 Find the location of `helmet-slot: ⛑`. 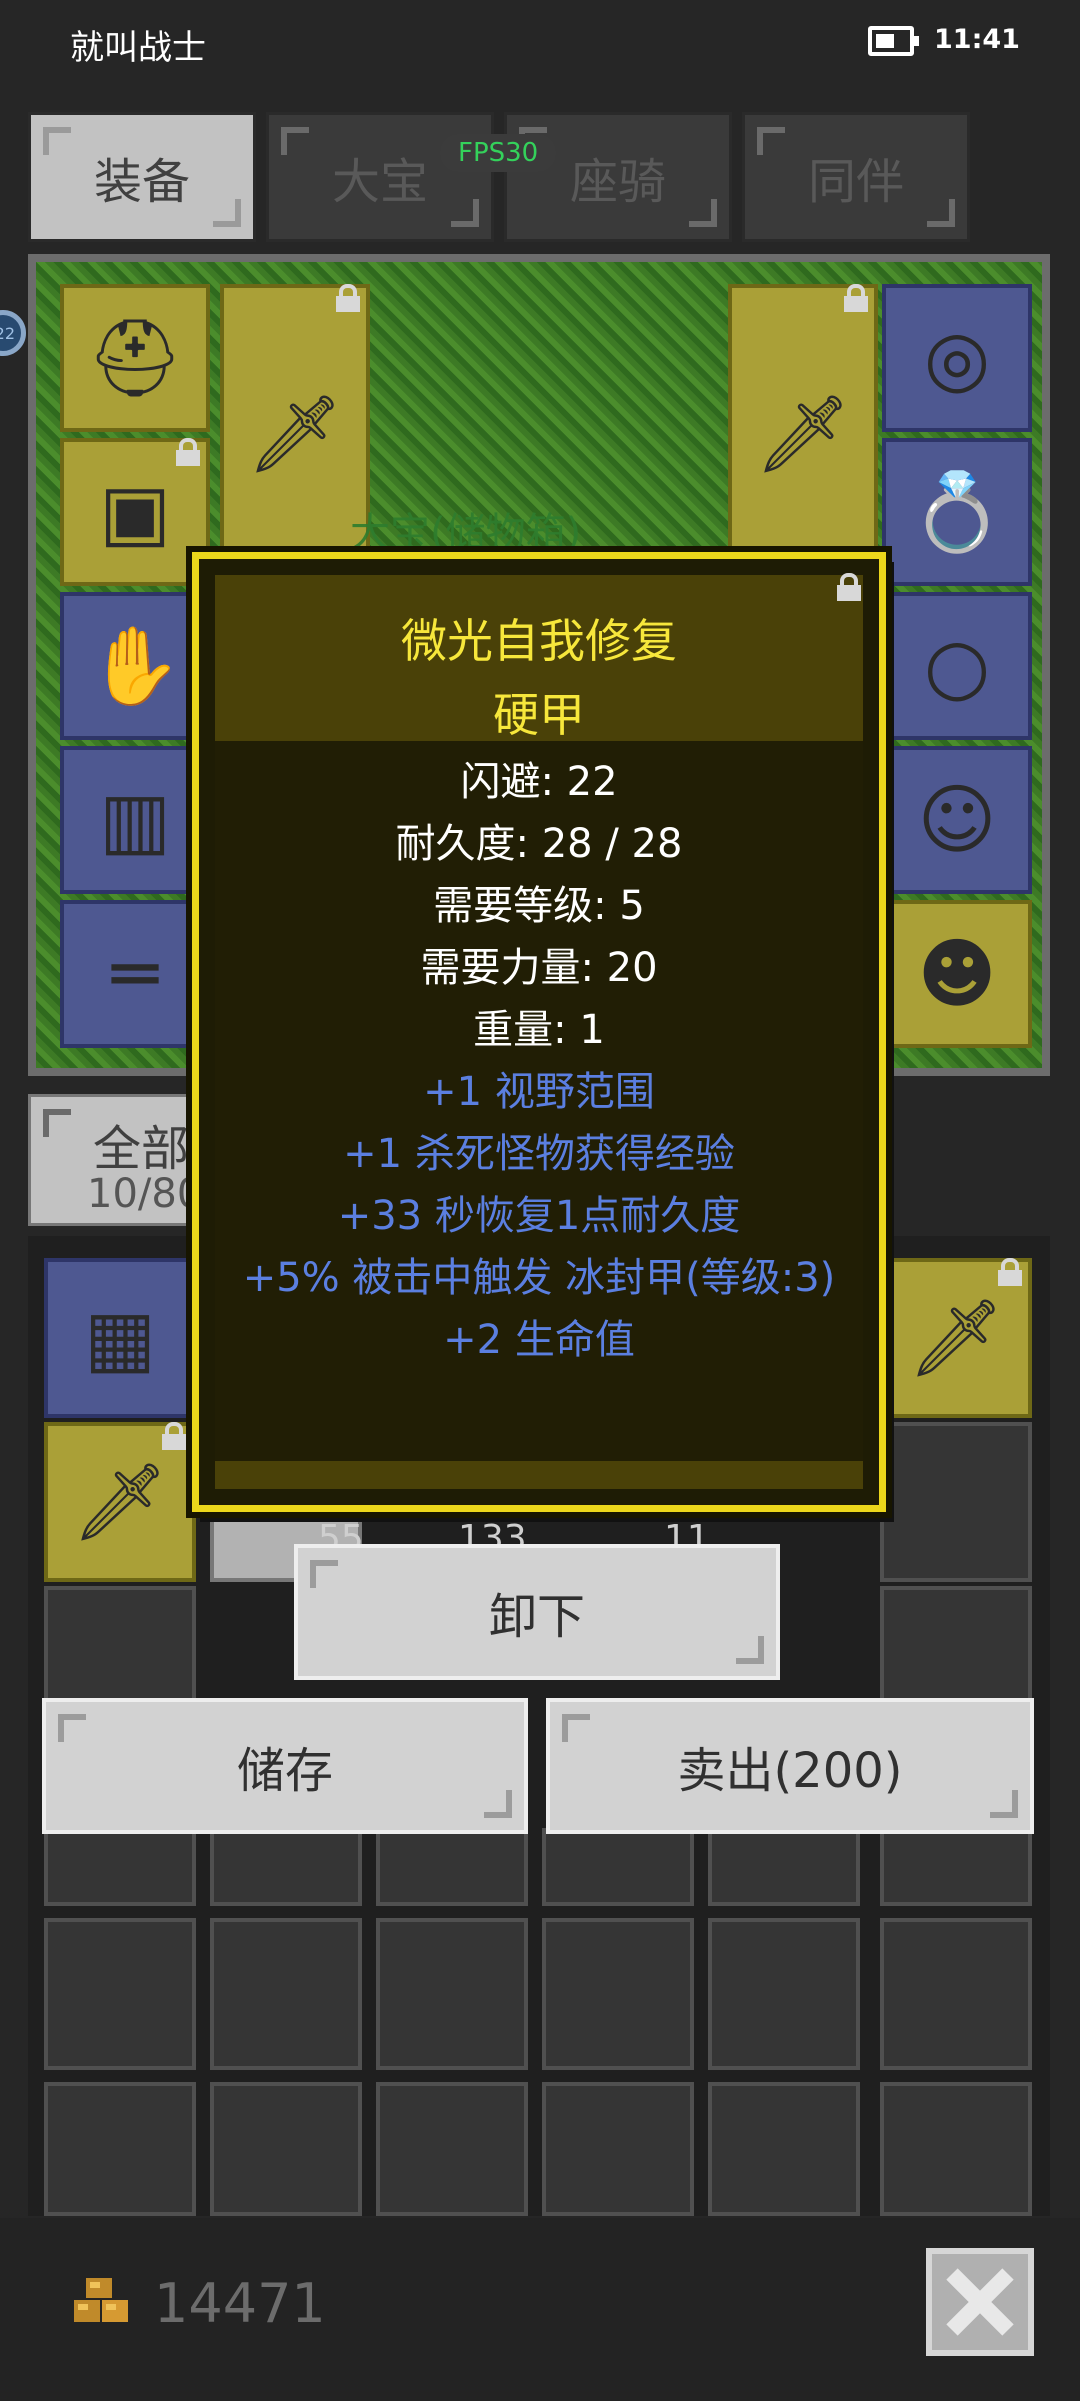

helmet-slot: ⛑ is located at coordinates (135, 358).